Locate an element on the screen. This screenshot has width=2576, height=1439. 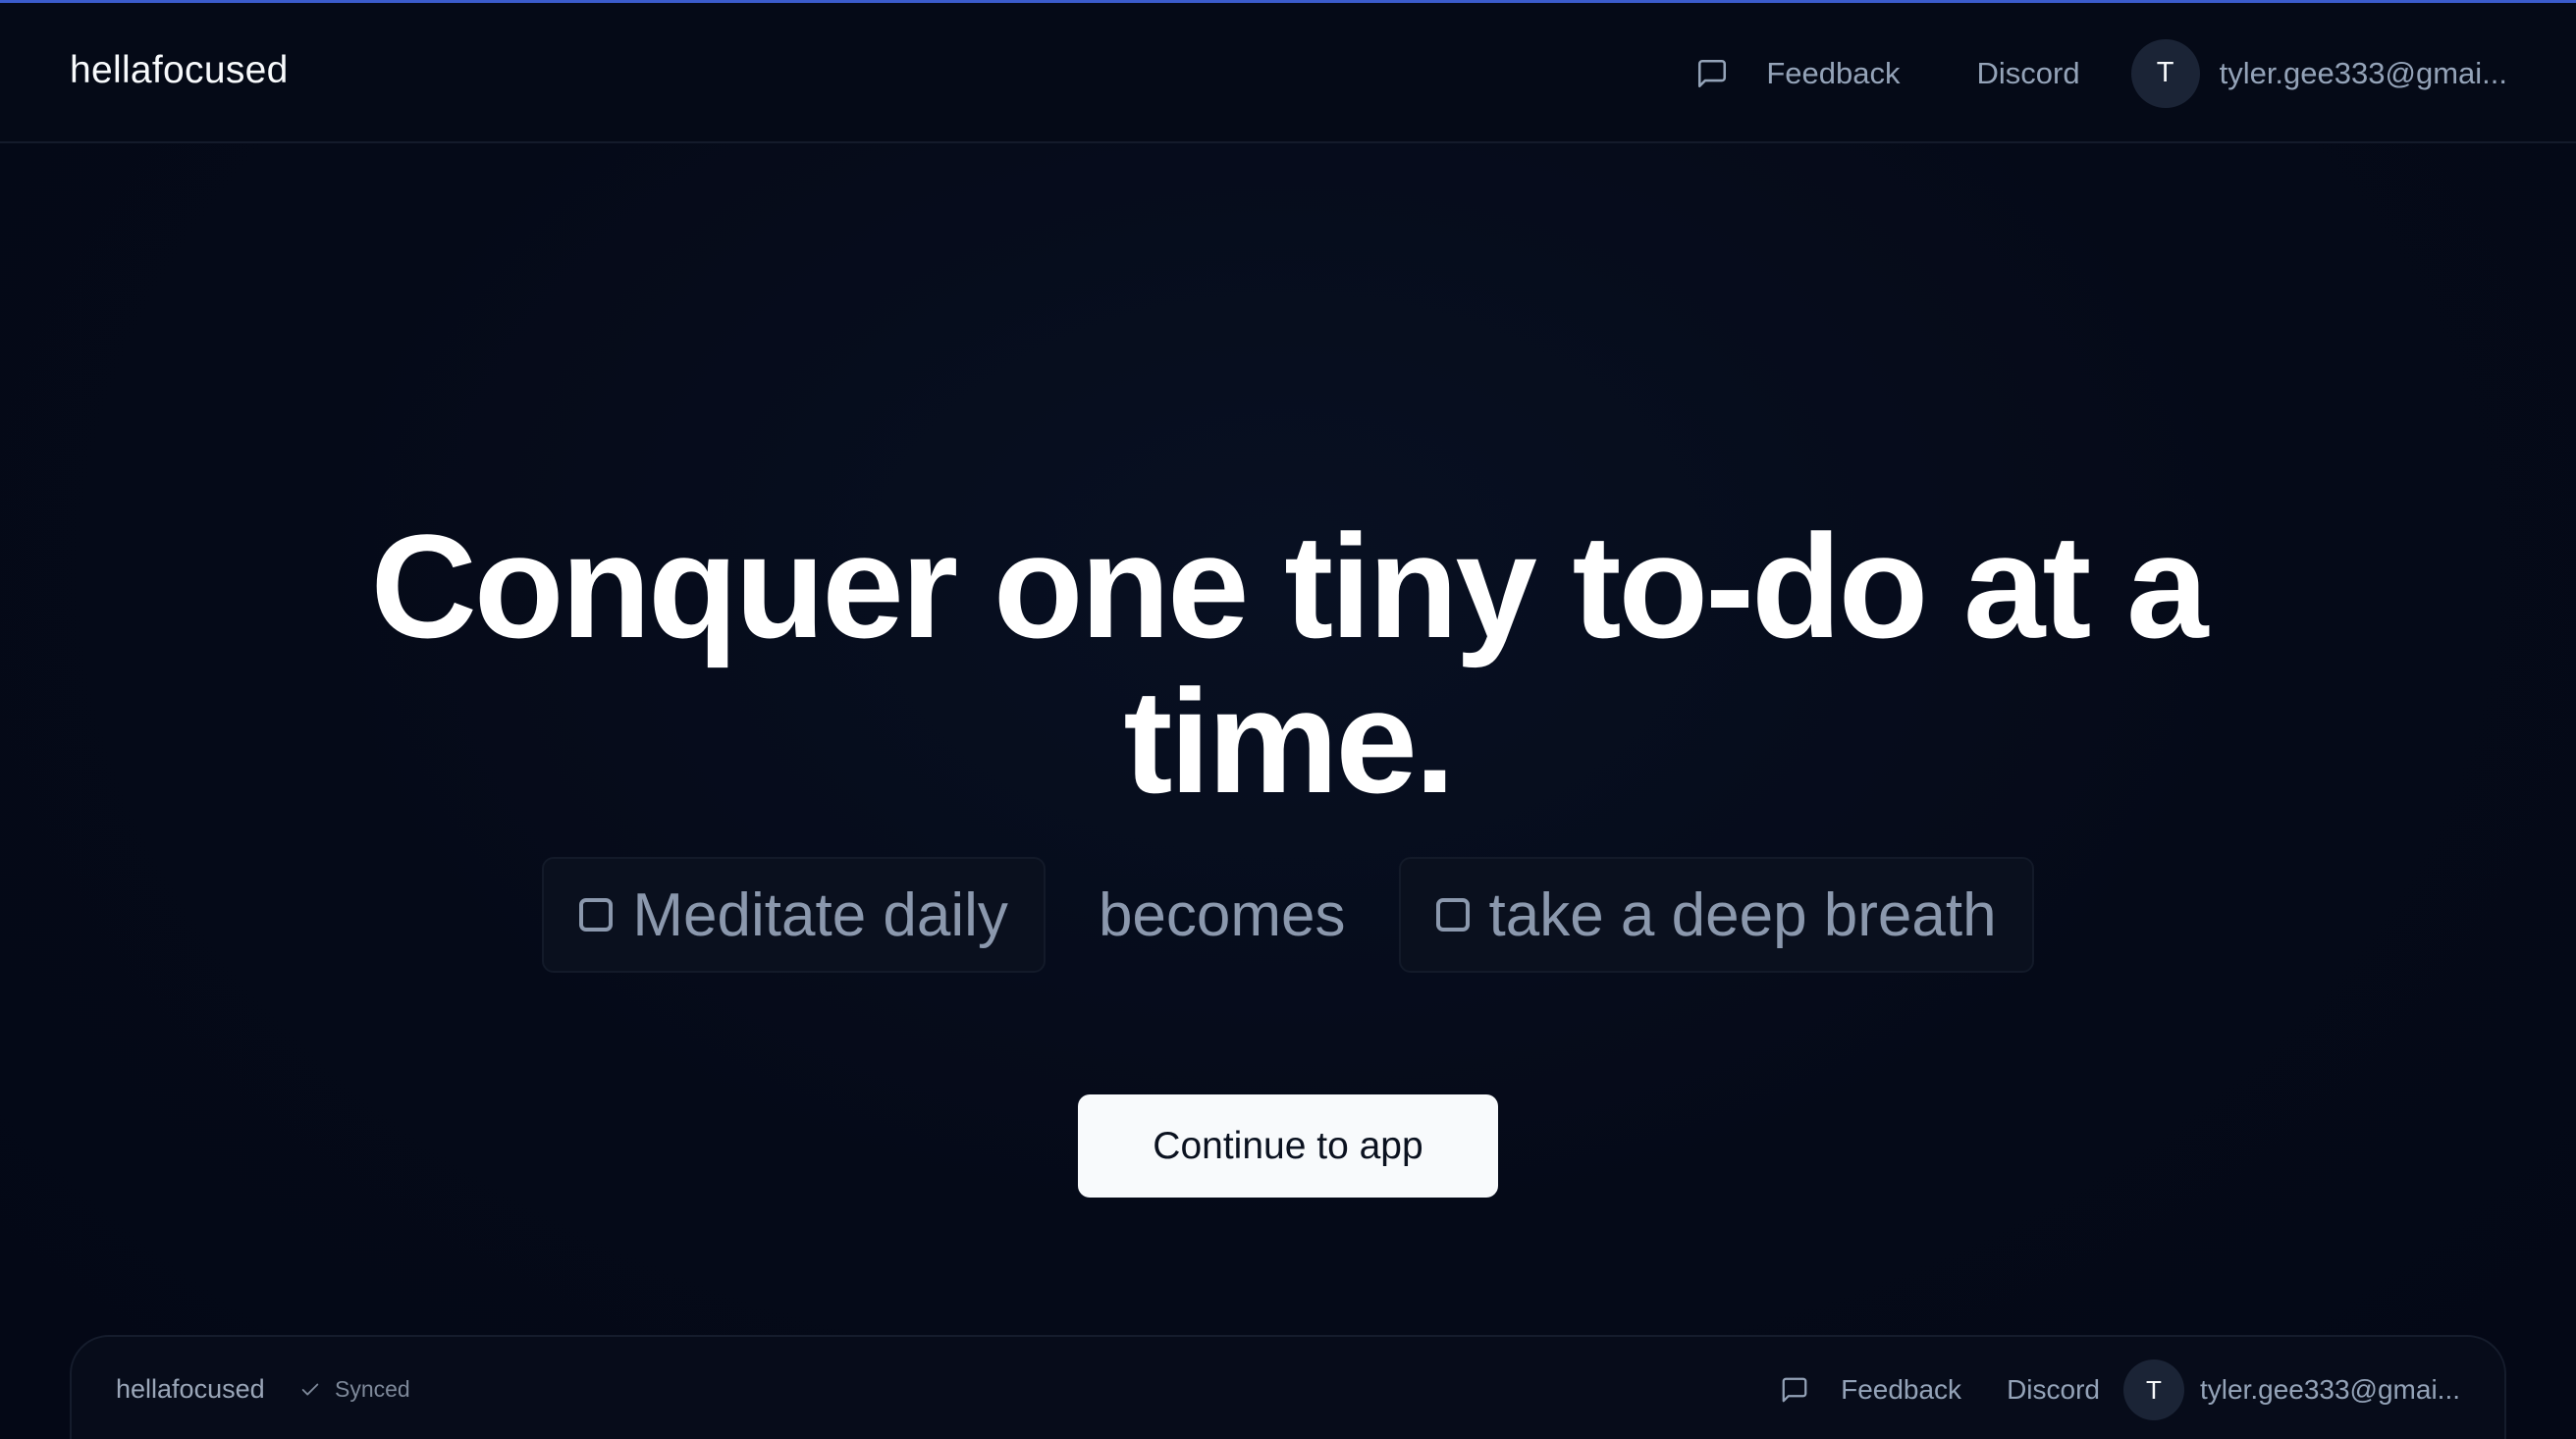
hero-title-line-1: Conquer one tiny to-do at a is located at coordinates (1289, 586).